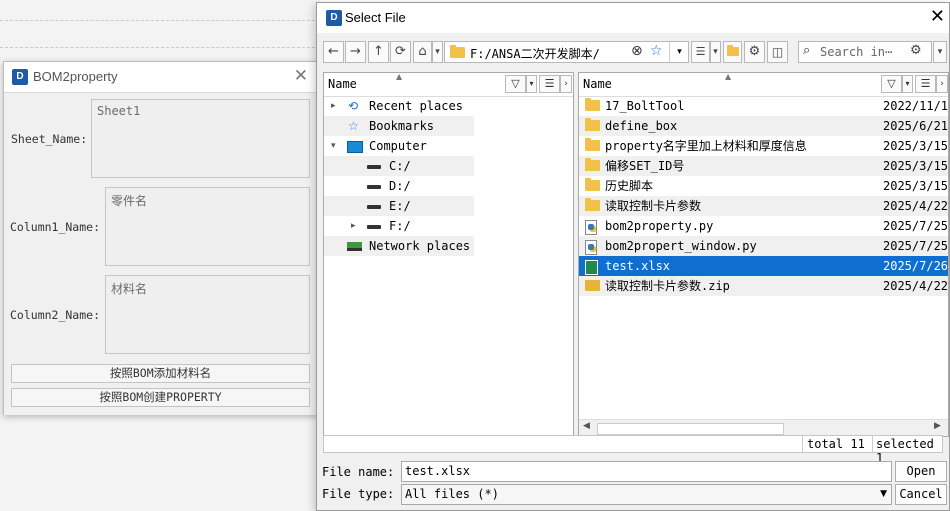  Describe the element at coordinates (399, 246) in the screenshot. I see `place-network: Network places` at that location.